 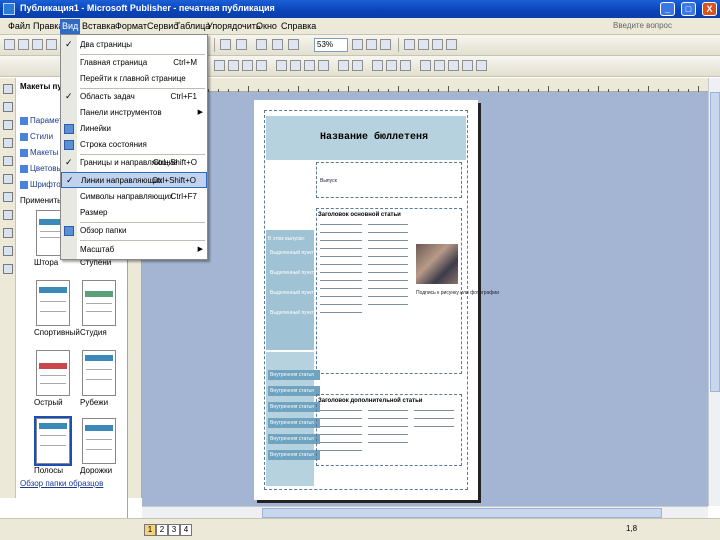 I want to click on group-icon, so click(x=437, y=44).